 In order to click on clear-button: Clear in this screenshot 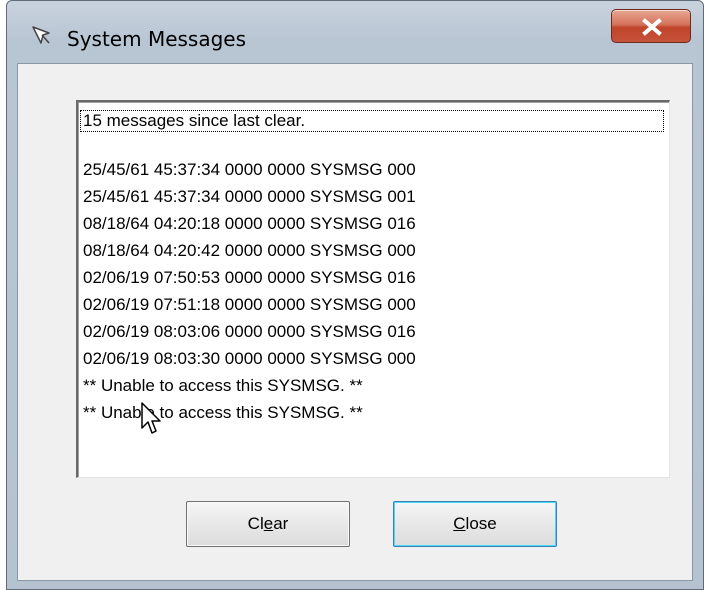, I will do `click(268, 524)`.